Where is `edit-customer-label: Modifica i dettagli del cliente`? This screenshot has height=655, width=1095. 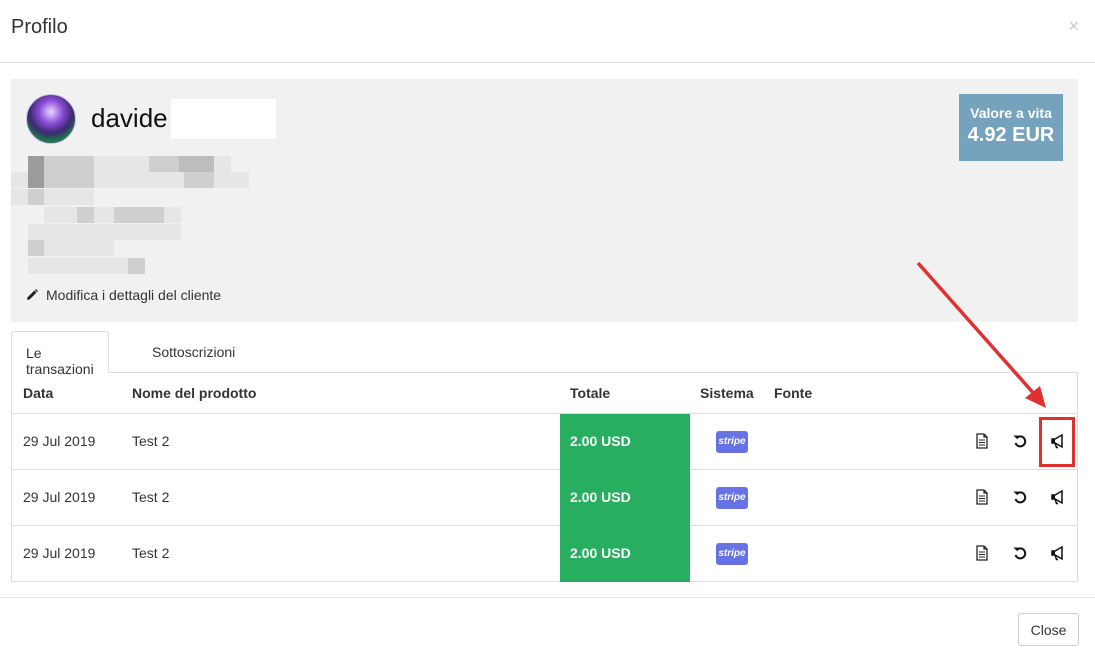
edit-customer-label: Modifica i dettagli del cliente is located at coordinates (134, 295).